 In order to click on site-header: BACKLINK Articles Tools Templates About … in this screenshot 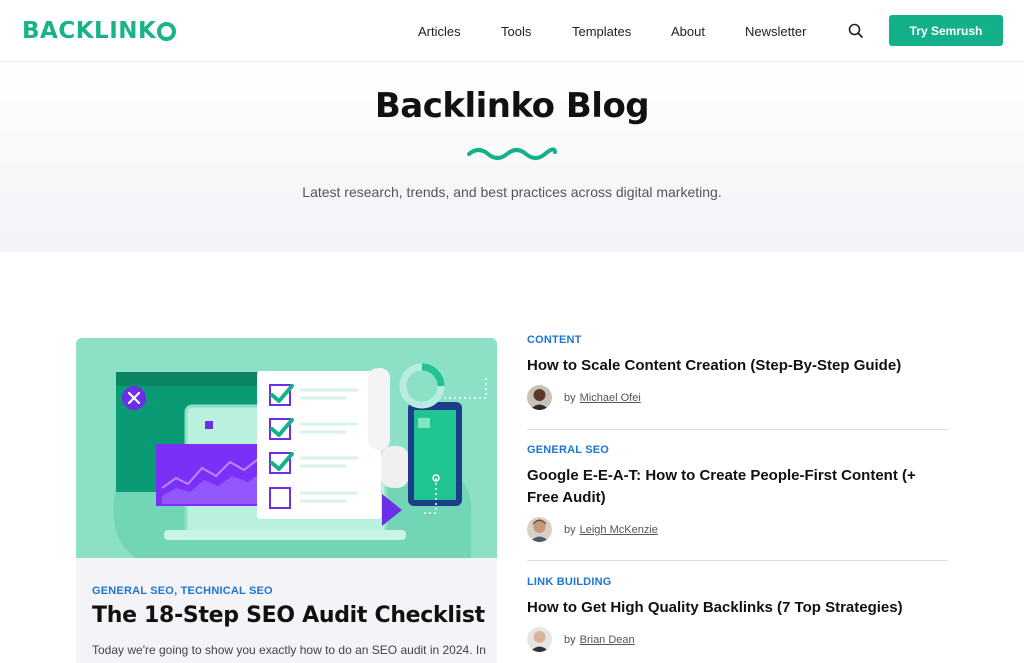, I will do `click(512, 31)`.